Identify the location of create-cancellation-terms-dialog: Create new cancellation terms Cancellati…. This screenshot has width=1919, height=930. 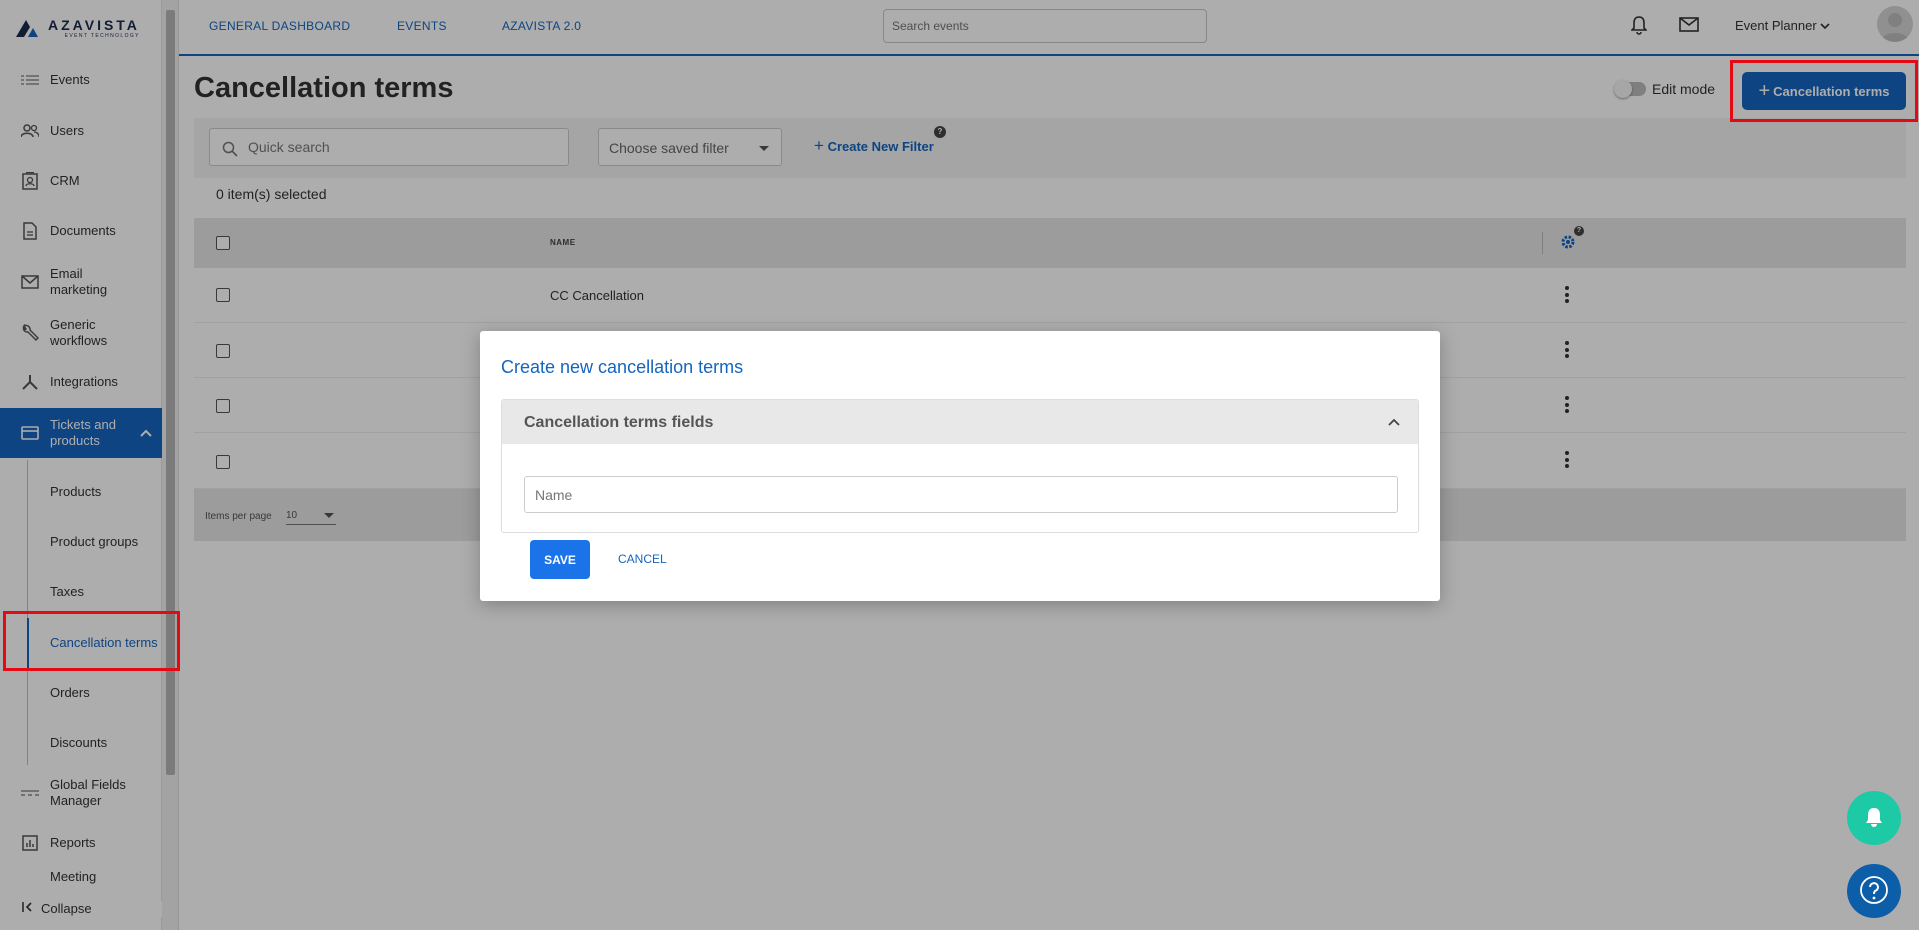
(960, 466).